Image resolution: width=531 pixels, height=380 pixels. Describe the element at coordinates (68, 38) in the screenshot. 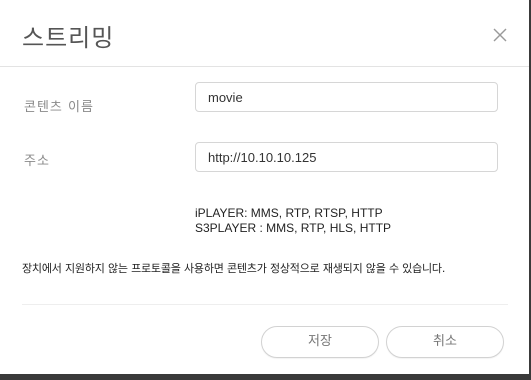

I see `dialog-title: 스트리밍` at that location.